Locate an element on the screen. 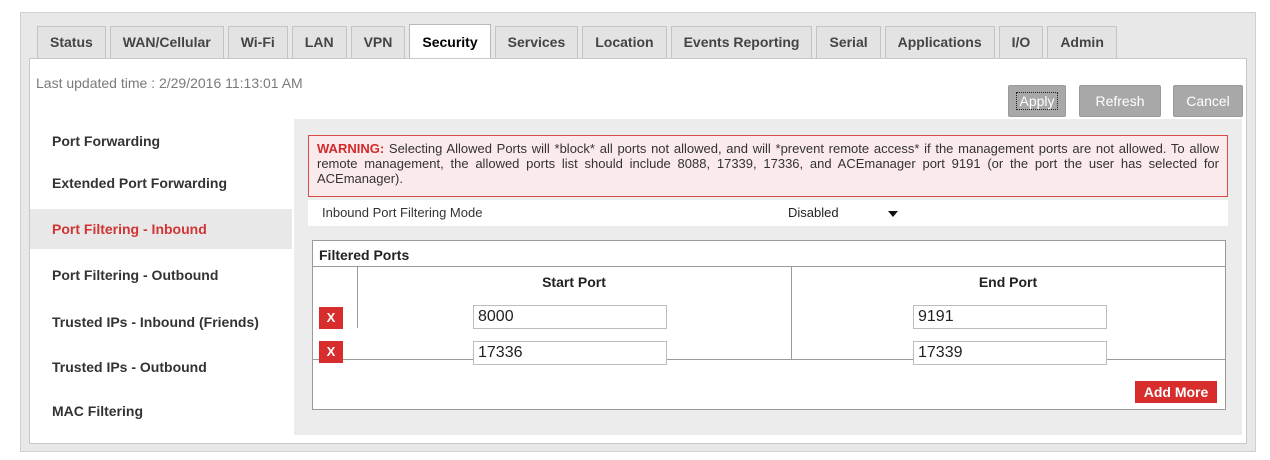 The image size is (1270, 460). sidebar-item-port-forwarding: Port Forwarding is located at coordinates (161, 141).